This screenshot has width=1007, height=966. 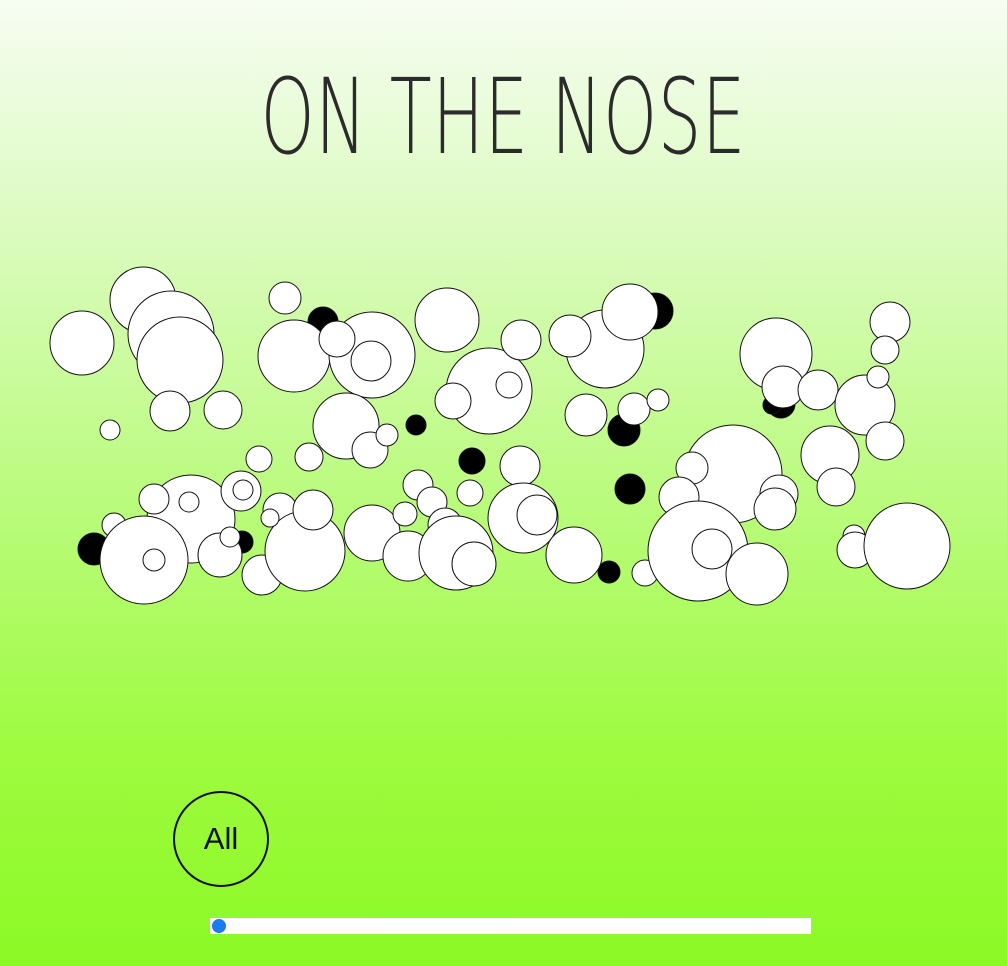 What do you see at coordinates (219, 926) in the screenshot?
I see `slider-thumb` at bounding box center [219, 926].